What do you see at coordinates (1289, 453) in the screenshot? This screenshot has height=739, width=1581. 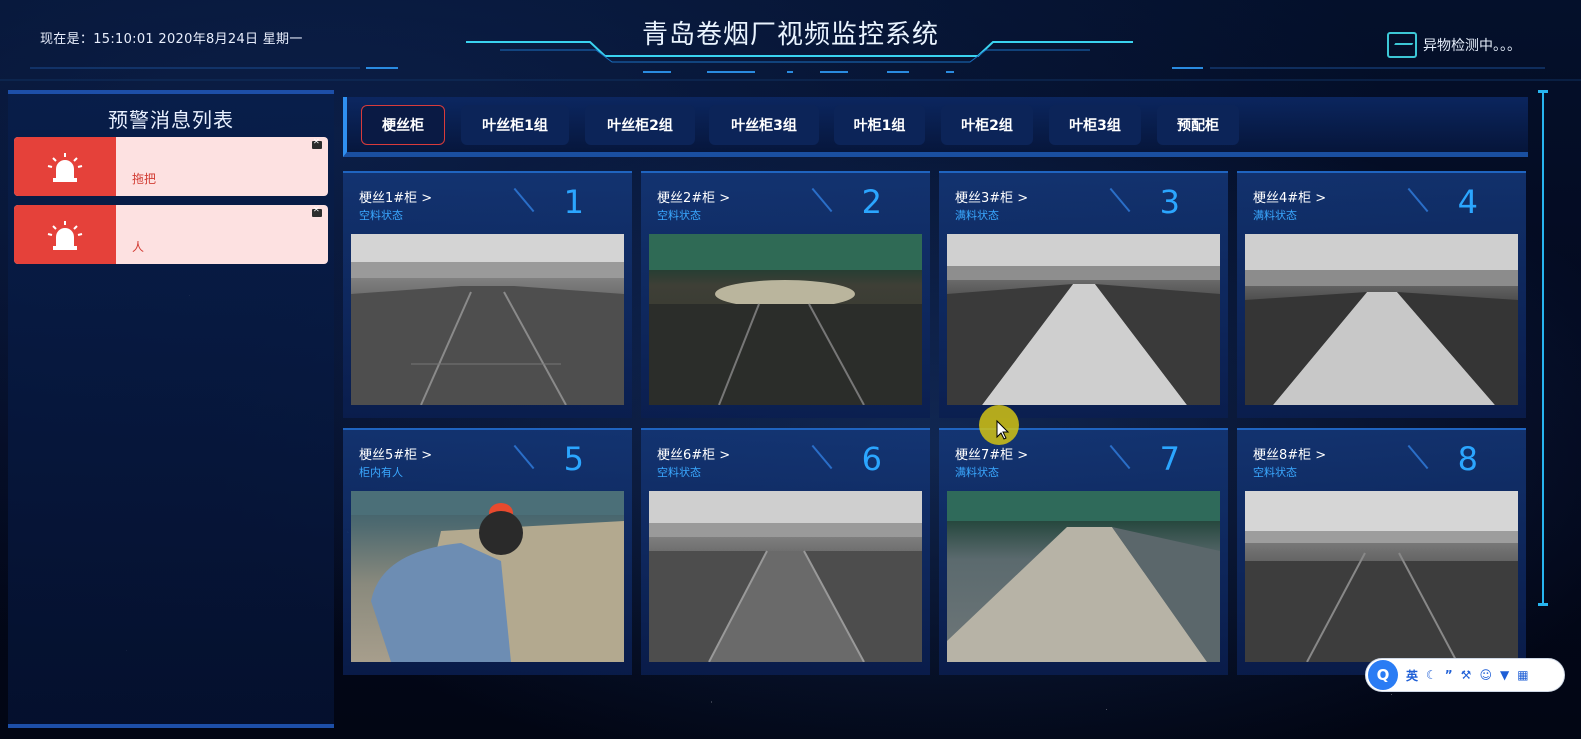 I see `camera-name: 梗丝8#柜 >` at bounding box center [1289, 453].